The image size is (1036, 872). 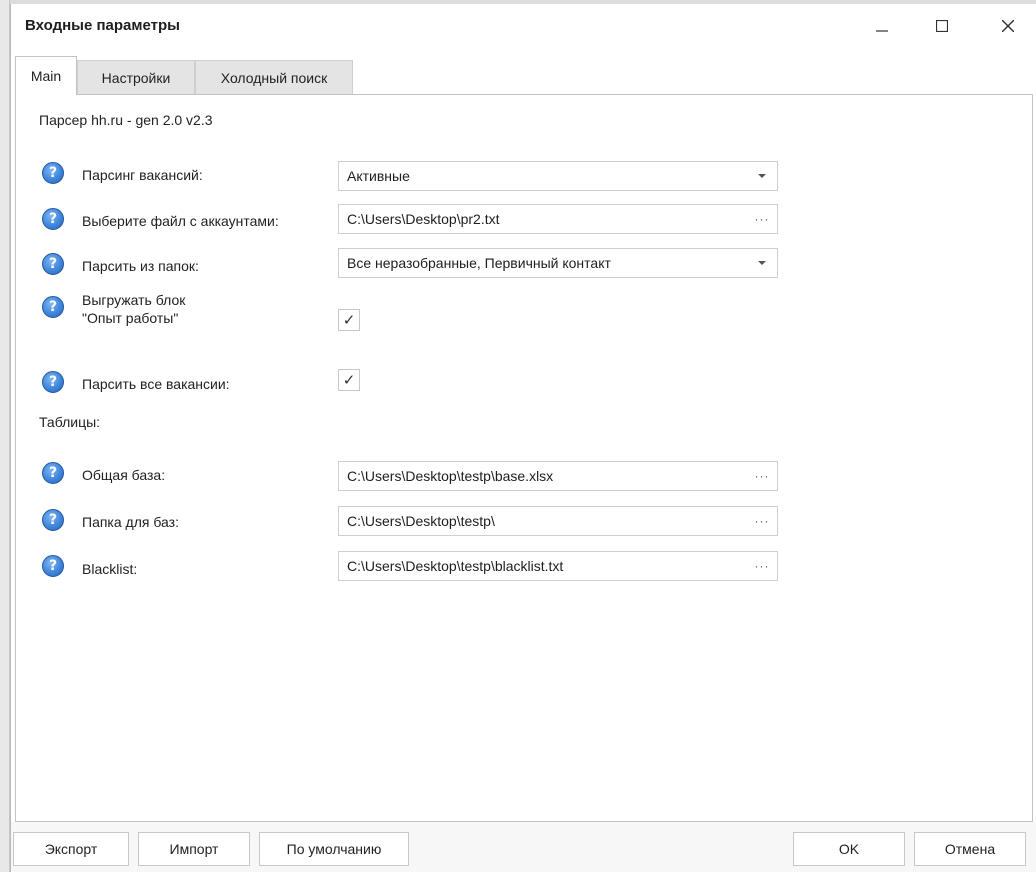 I want to click on row-label-accounts-file: Выберите файл с аккаунтами:, so click(x=180, y=221).